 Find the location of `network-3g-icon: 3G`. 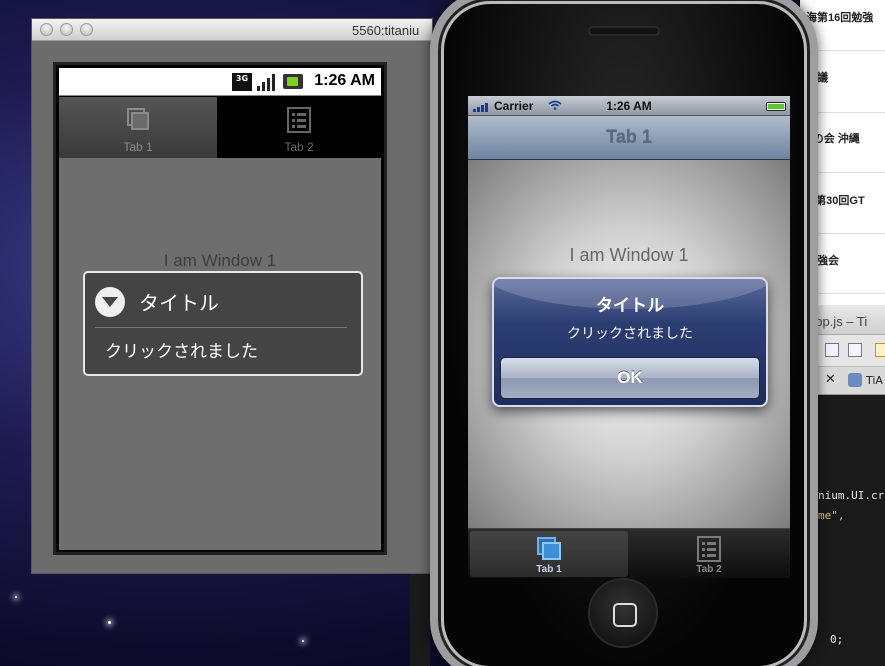

network-3g-icon: 3G is located at coordinates (242, 82).